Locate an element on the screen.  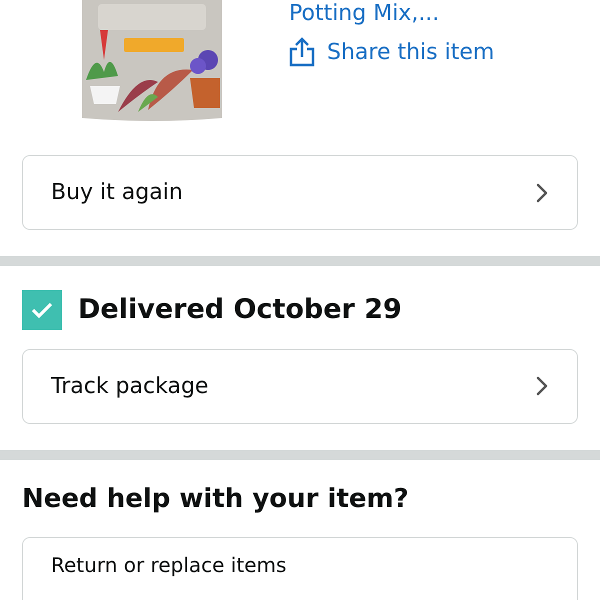
return-button: Return or replace items is located at coordinates (300, 568).